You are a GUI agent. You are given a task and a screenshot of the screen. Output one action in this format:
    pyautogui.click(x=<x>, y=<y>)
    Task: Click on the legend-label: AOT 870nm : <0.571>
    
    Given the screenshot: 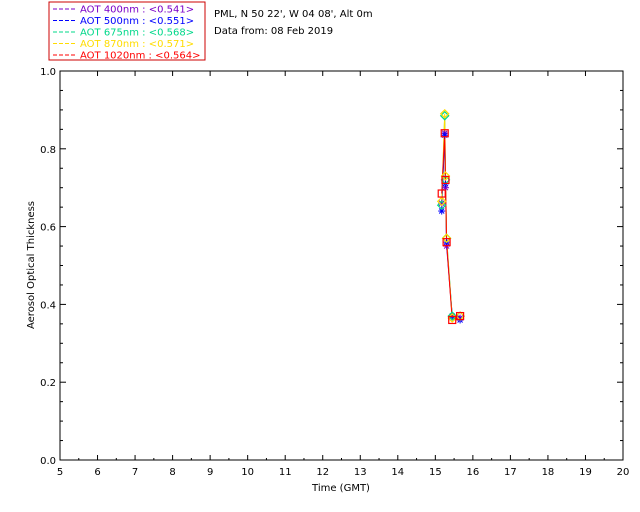 What is the action you would take?
    pyautogui.click(x=137, y=44)
    